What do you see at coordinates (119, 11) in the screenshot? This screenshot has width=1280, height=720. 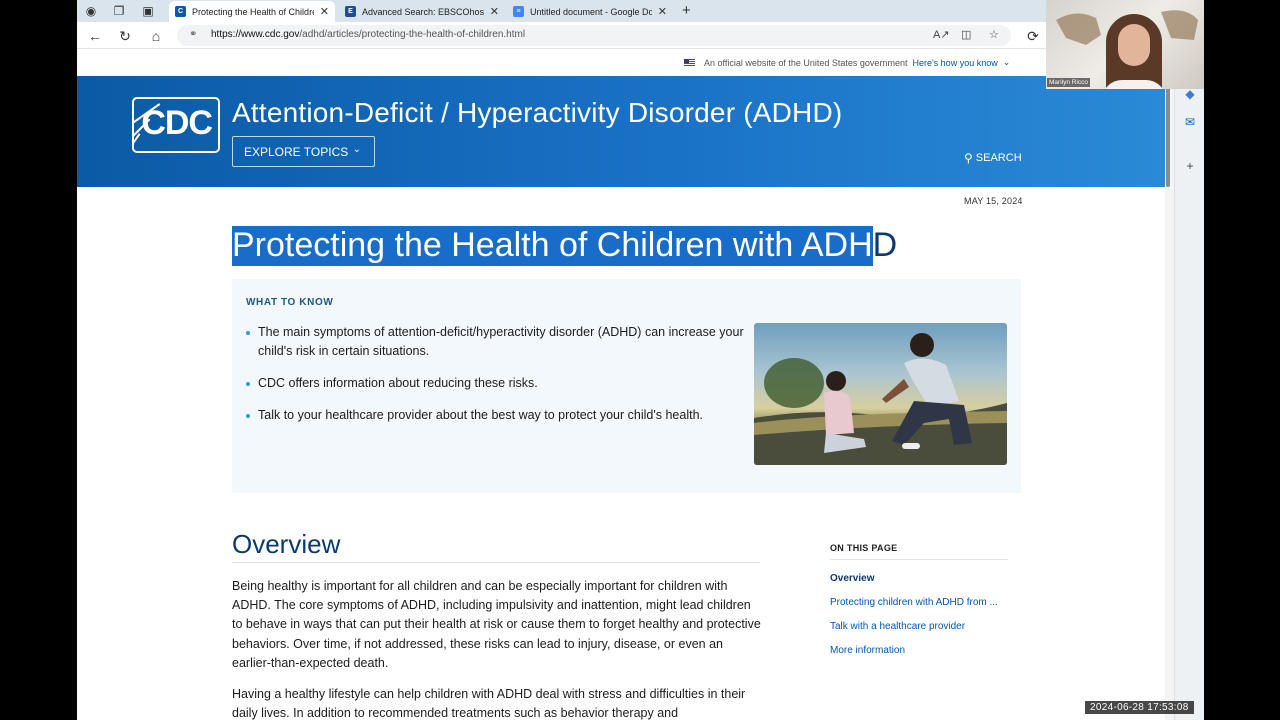 I see `workspaces-icon: ❐` at bounding box center [119, 11].